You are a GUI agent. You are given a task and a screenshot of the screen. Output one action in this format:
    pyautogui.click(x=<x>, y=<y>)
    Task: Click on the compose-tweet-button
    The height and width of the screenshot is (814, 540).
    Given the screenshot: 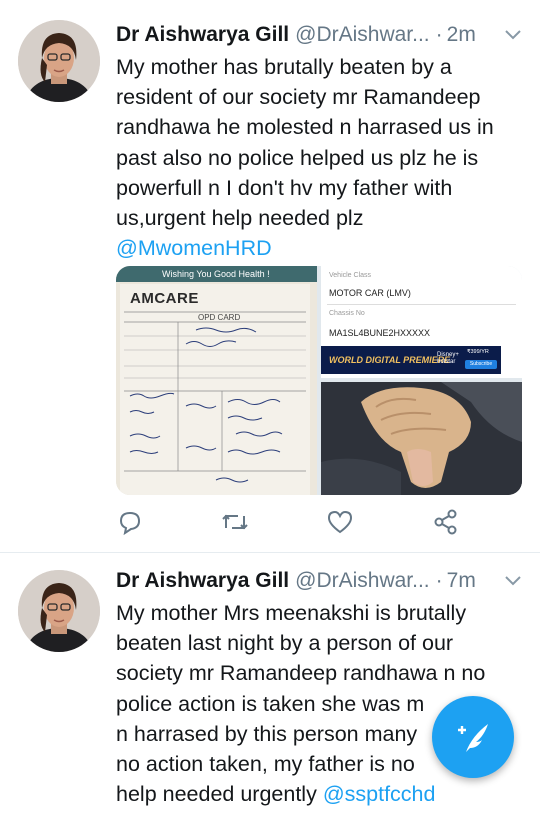 What is the action you would take?
    pyautogui.click(x=473, y=737)
    